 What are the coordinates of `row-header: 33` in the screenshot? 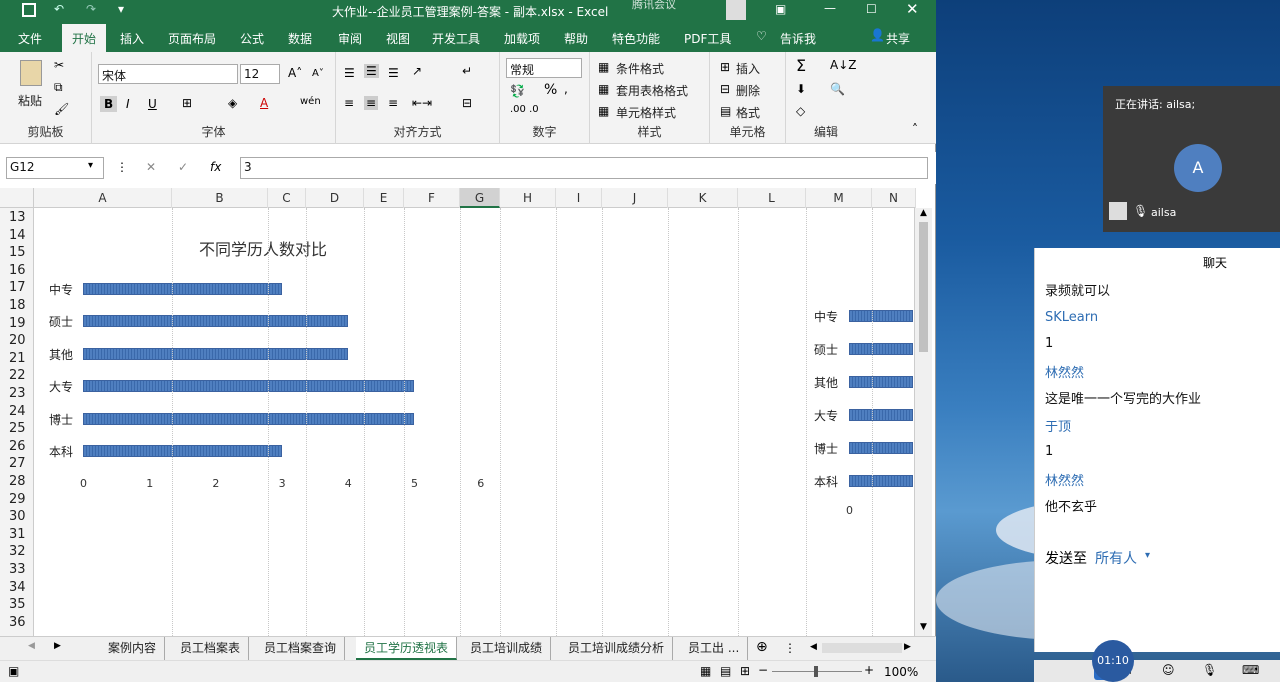 It's located at (17, 570).